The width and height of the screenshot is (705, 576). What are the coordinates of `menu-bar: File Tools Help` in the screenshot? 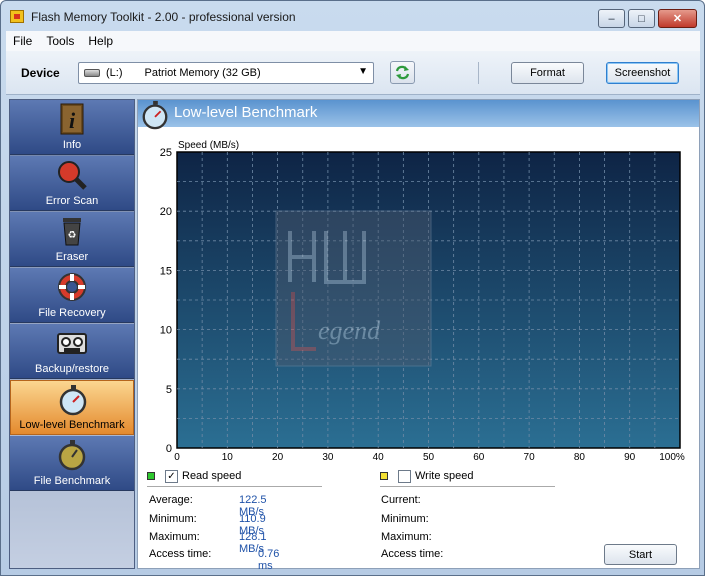 It's located at (353, 41).